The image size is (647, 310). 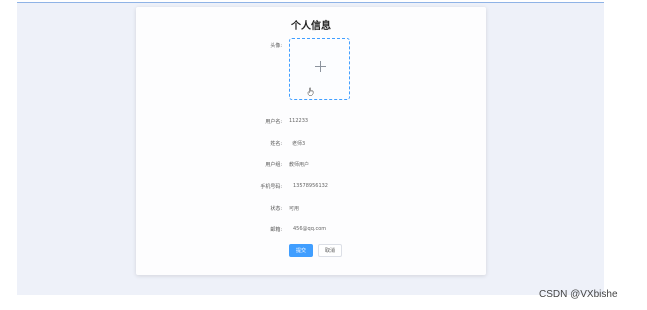 What do you see at coordinates (578, 294) in the screenshot?
I see `csdn-watermark: CSDN @VXbishe` at bounding box center [578, 294].